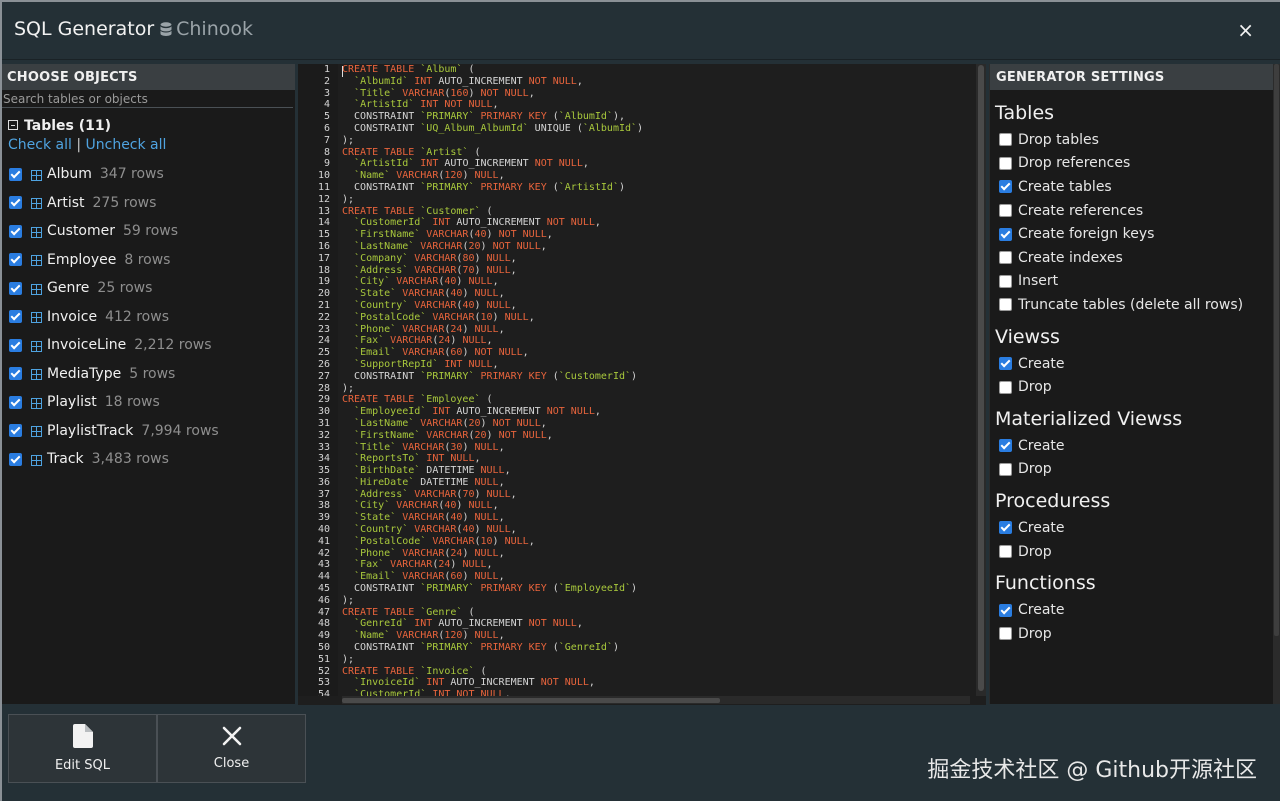 The width and height of the screenshot is (1280, 801). I want to click on tables-group-header: Tables (11), so click(148, 122).